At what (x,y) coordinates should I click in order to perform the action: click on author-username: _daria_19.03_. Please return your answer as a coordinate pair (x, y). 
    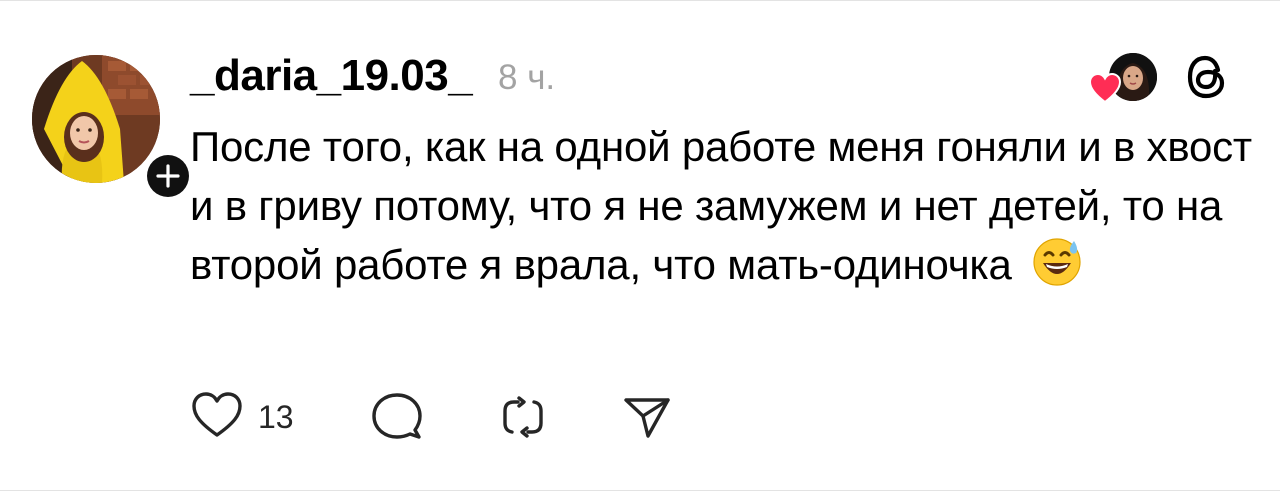
    Looking at the image, I should click on (331, 76).